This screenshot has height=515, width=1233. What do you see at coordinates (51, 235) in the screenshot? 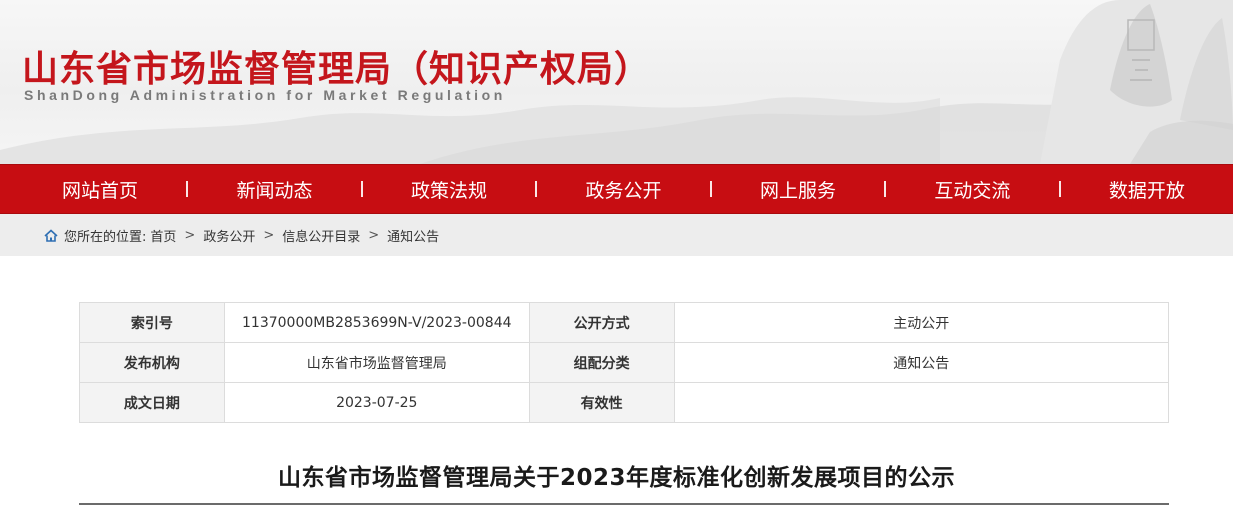
I see `home-icon` at bounding box center [51, 235].